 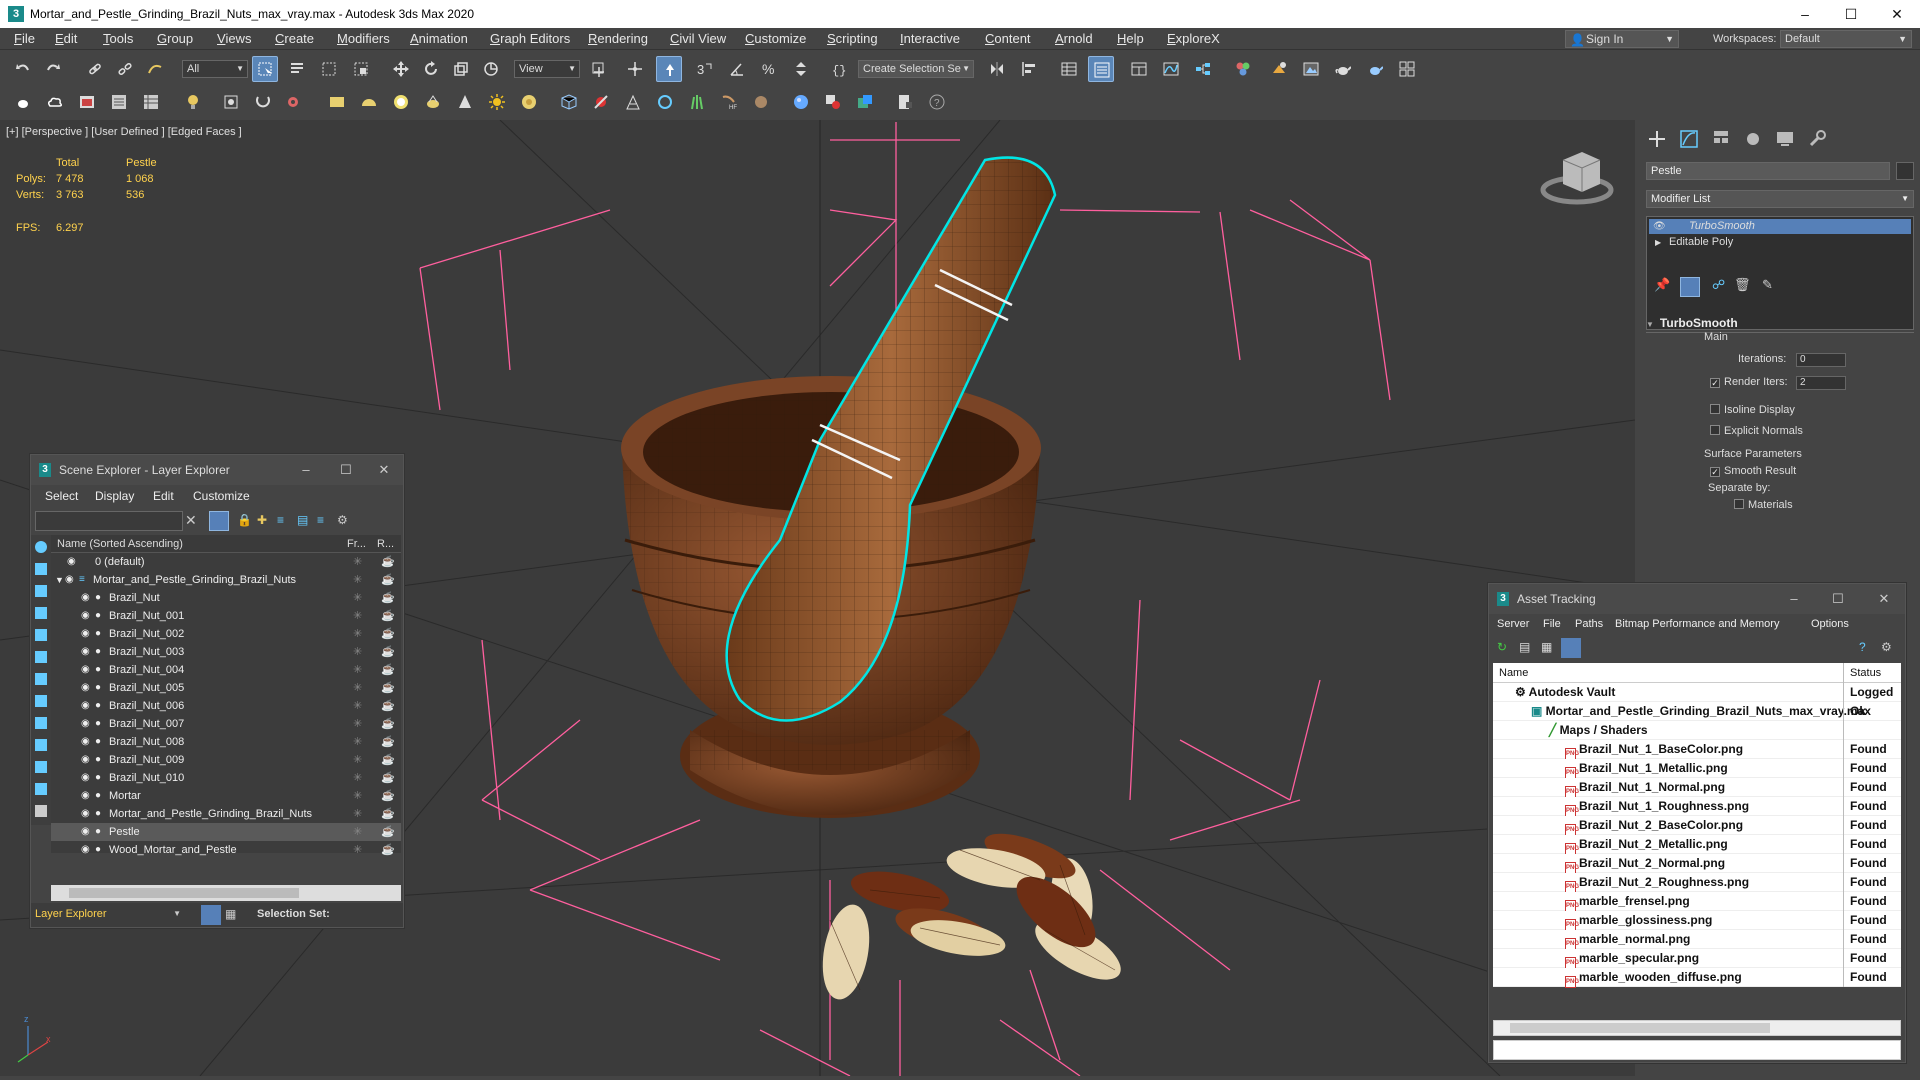 What do you see at coordinates (569, 102) in the screenshot?
I see `vray-proxy-button` at bounding box center [569, 102].